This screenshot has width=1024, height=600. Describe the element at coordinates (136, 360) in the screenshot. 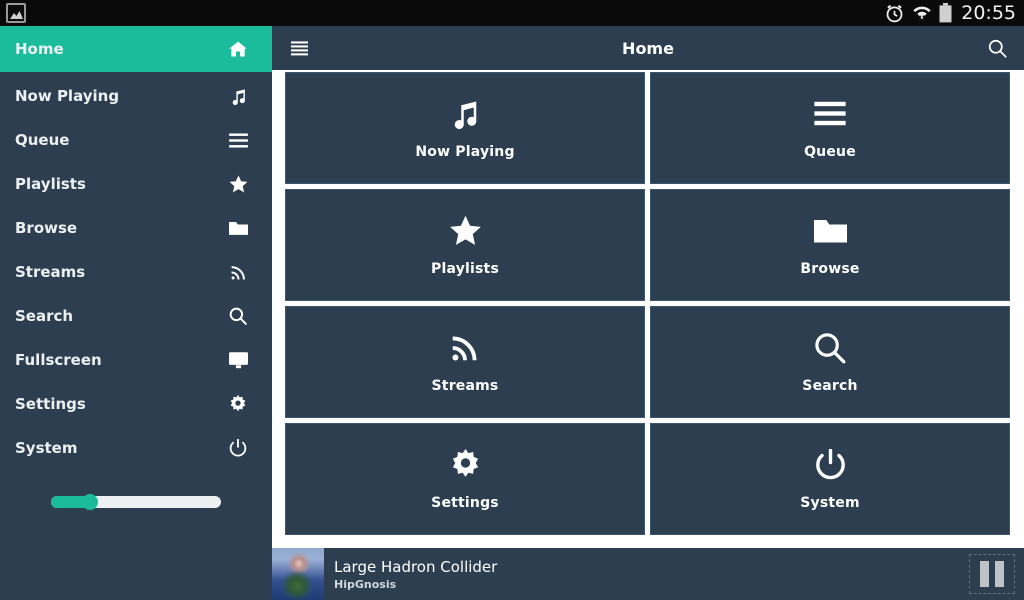

I see `sidebar-item-fullscreen: Fullscreen` at that location.